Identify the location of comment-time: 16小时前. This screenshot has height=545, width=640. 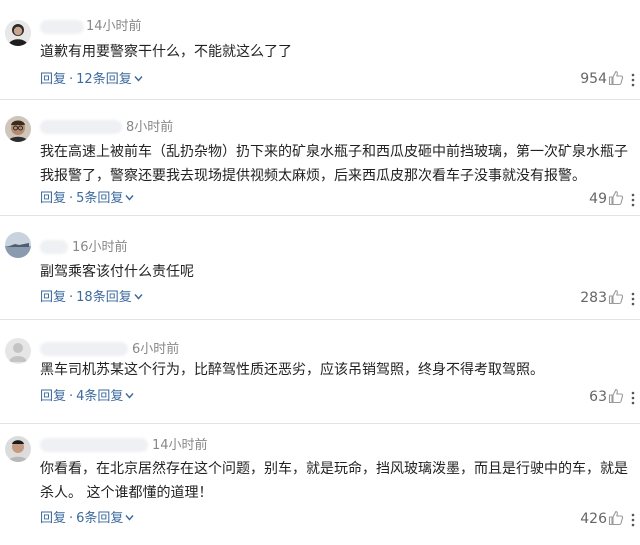
(100, 247).